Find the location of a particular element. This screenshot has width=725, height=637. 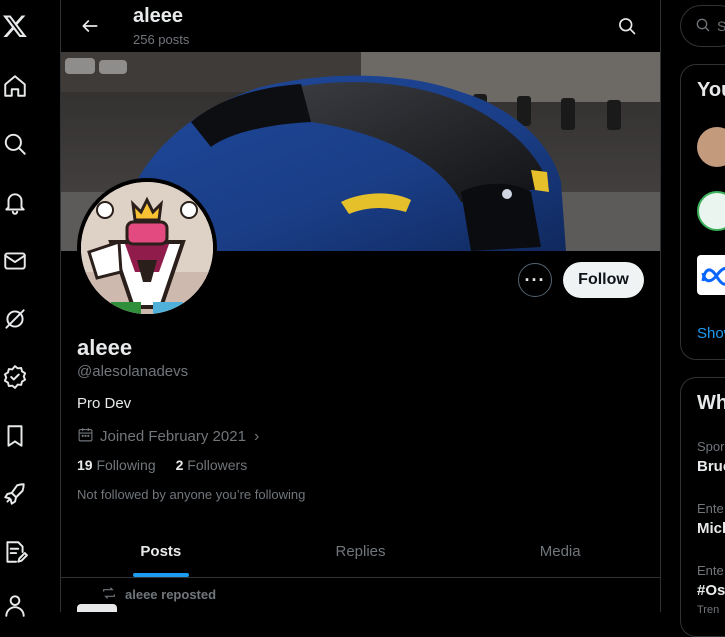

following-count: 19 is located at coordinates (85, 465).